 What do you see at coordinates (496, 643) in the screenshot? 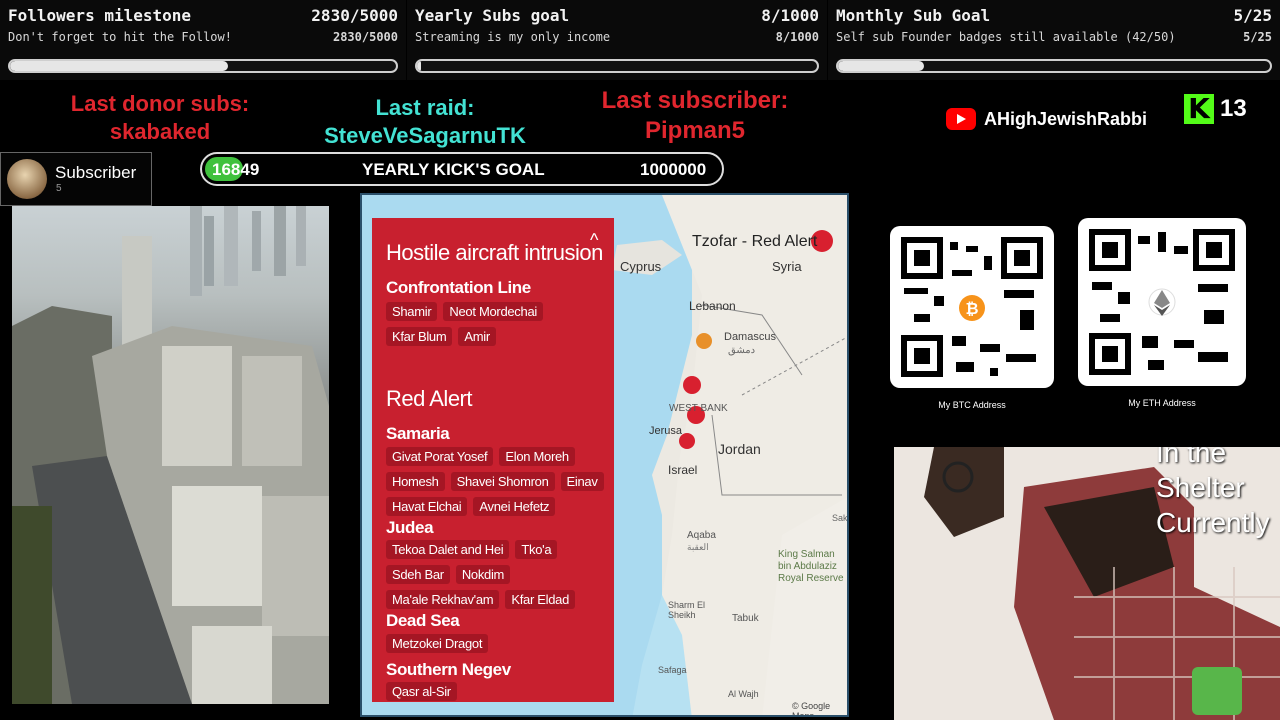
I see `dead-sea-places: Metzokei Dragot` at bounding box center [496, 643].